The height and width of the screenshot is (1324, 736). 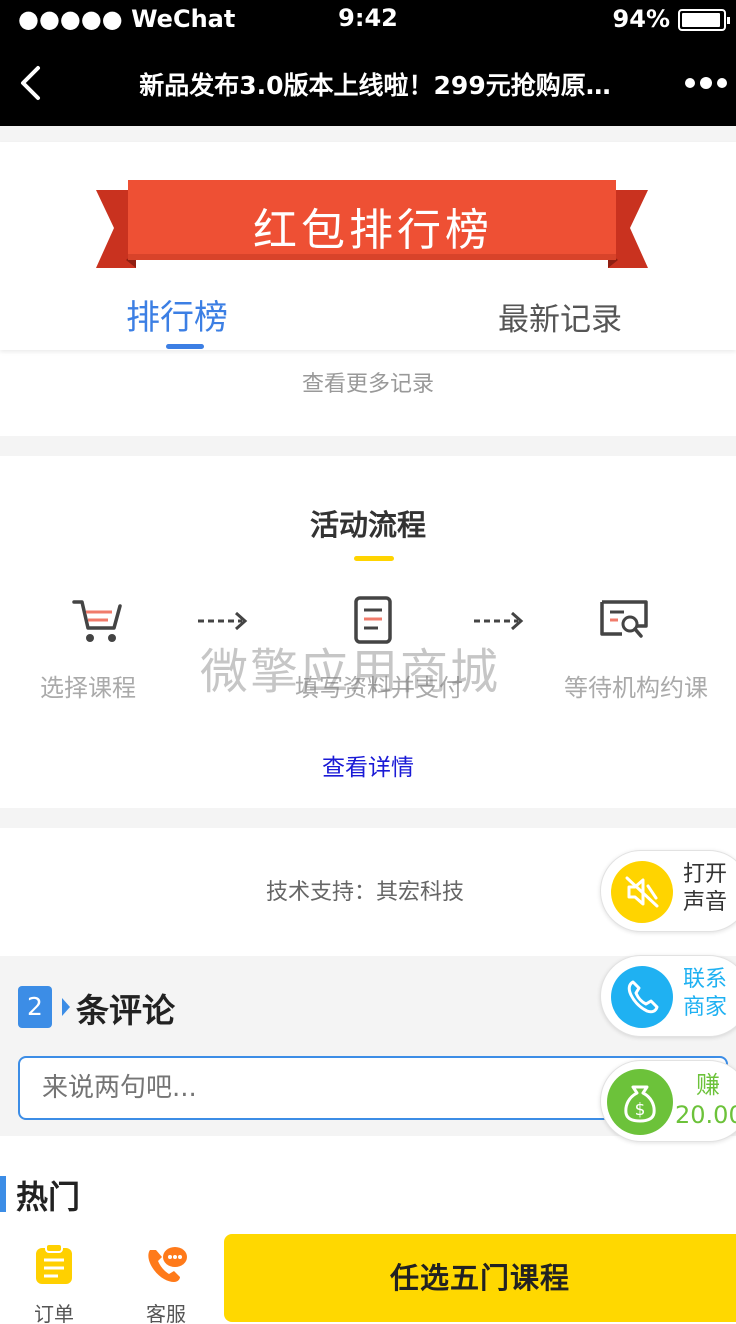 I want to click on ranking-banner-title: 红包排行榜, so click(x=373, y=230).